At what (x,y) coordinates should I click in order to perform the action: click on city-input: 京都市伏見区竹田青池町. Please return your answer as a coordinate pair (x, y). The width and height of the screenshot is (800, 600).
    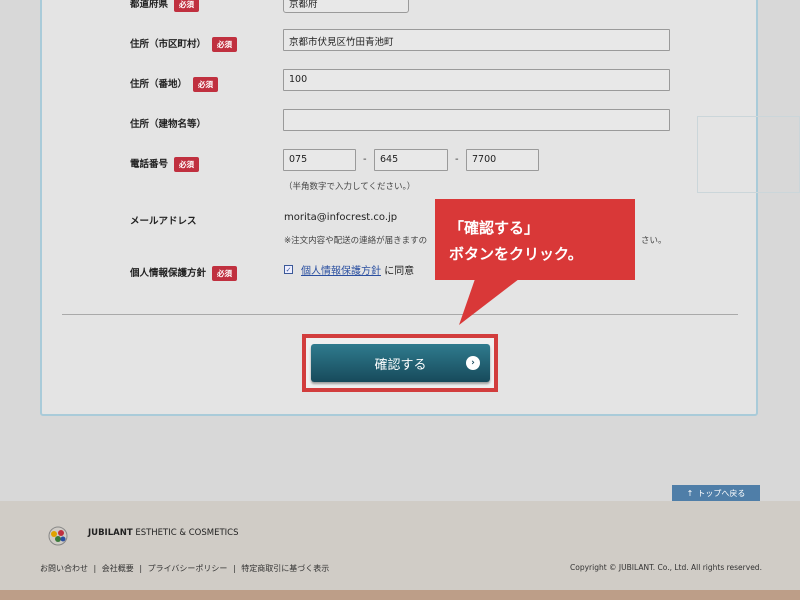
    Looking at the image, I should click on (476, 40).